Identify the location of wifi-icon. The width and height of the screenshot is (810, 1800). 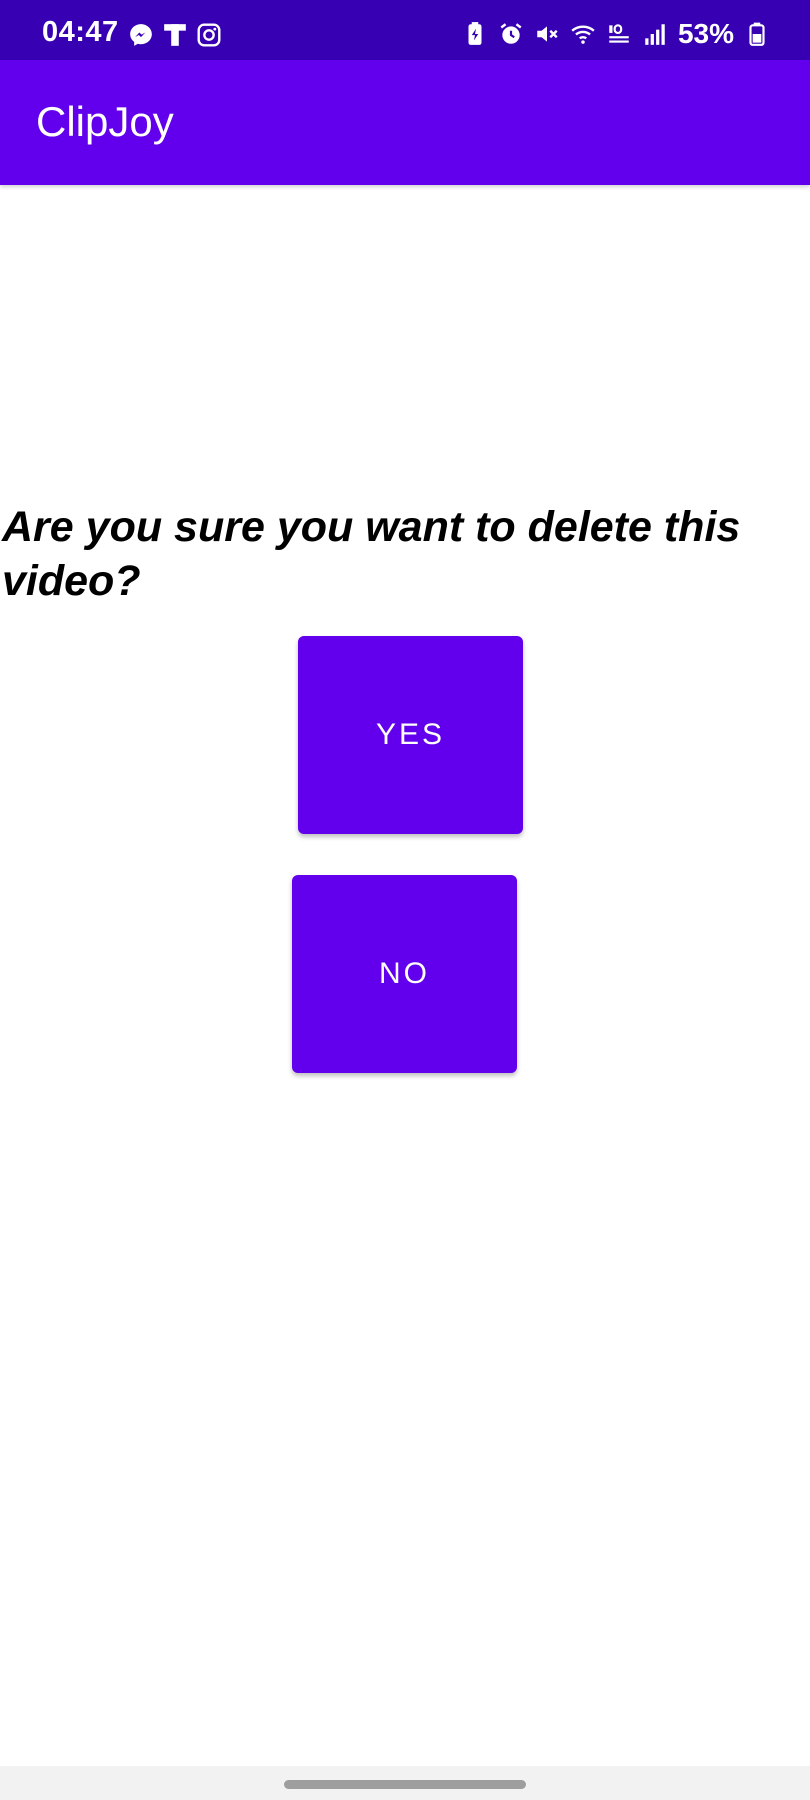
(583, 34).